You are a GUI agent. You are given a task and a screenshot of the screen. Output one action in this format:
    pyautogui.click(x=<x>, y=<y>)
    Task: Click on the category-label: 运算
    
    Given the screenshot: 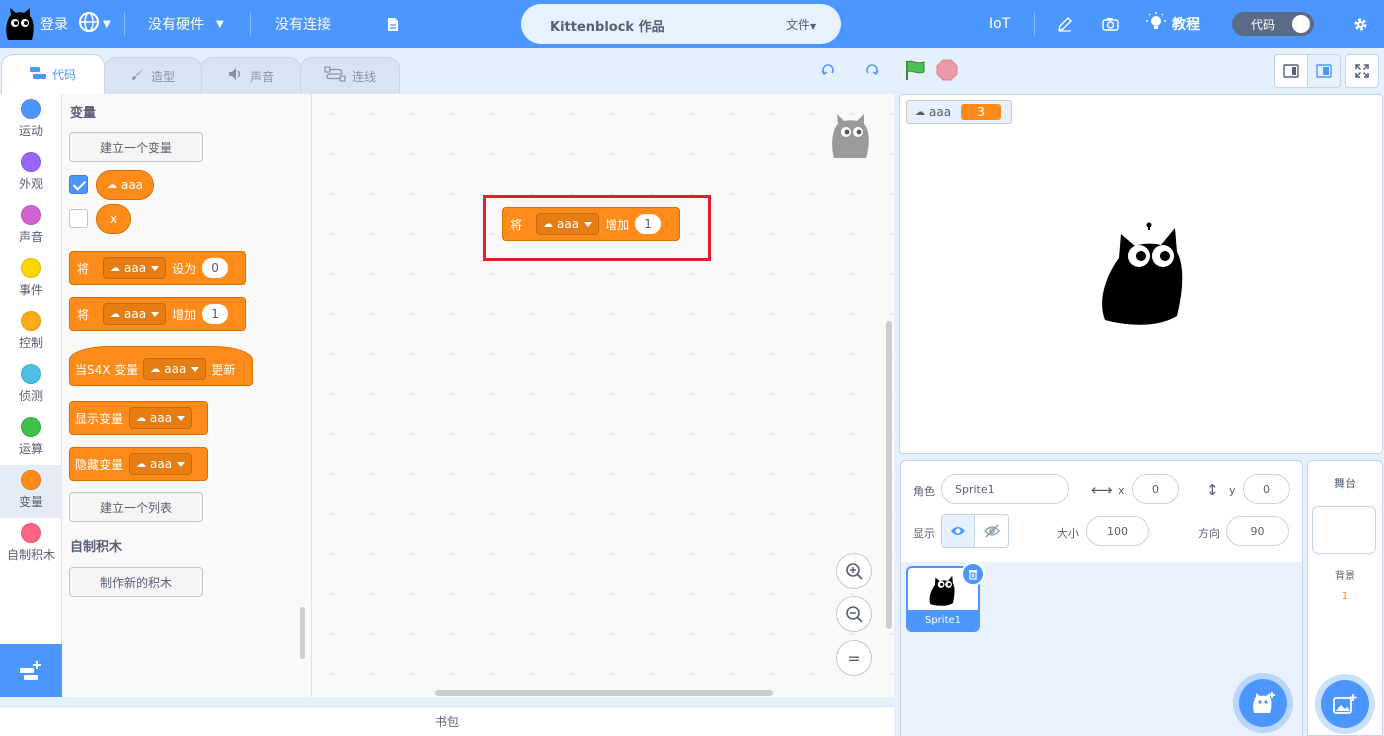 What is the action you would take?
    pyautogui.click(x=30, y=449)
    